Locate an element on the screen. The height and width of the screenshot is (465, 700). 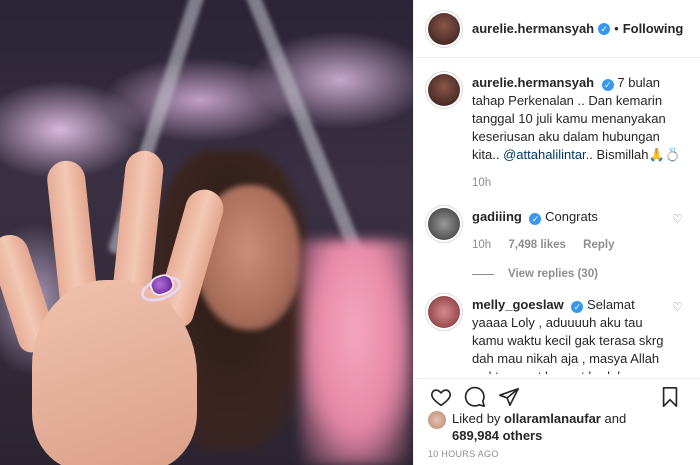
bookmark-icon is located at coordinates (670, 397).